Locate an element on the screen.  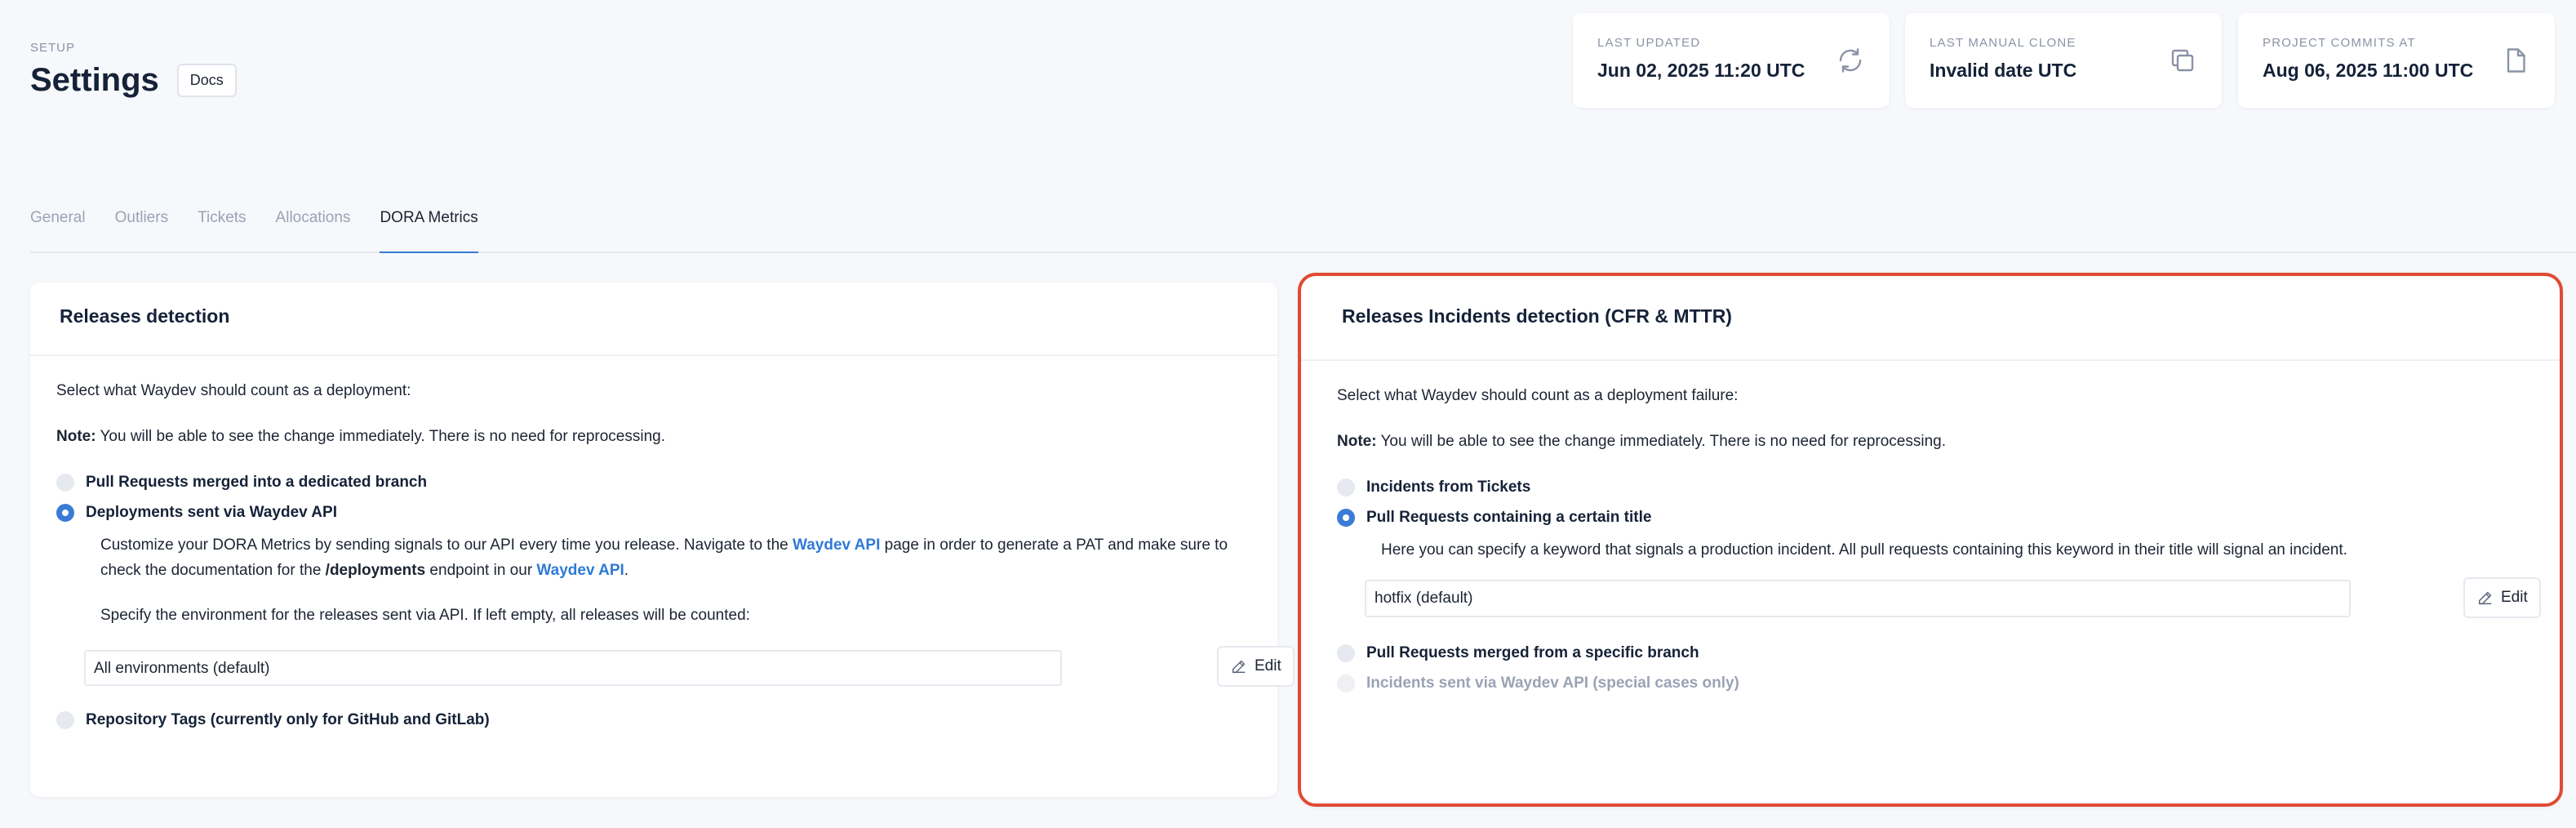
refresh-icon is located at coordinates (1850, 61).